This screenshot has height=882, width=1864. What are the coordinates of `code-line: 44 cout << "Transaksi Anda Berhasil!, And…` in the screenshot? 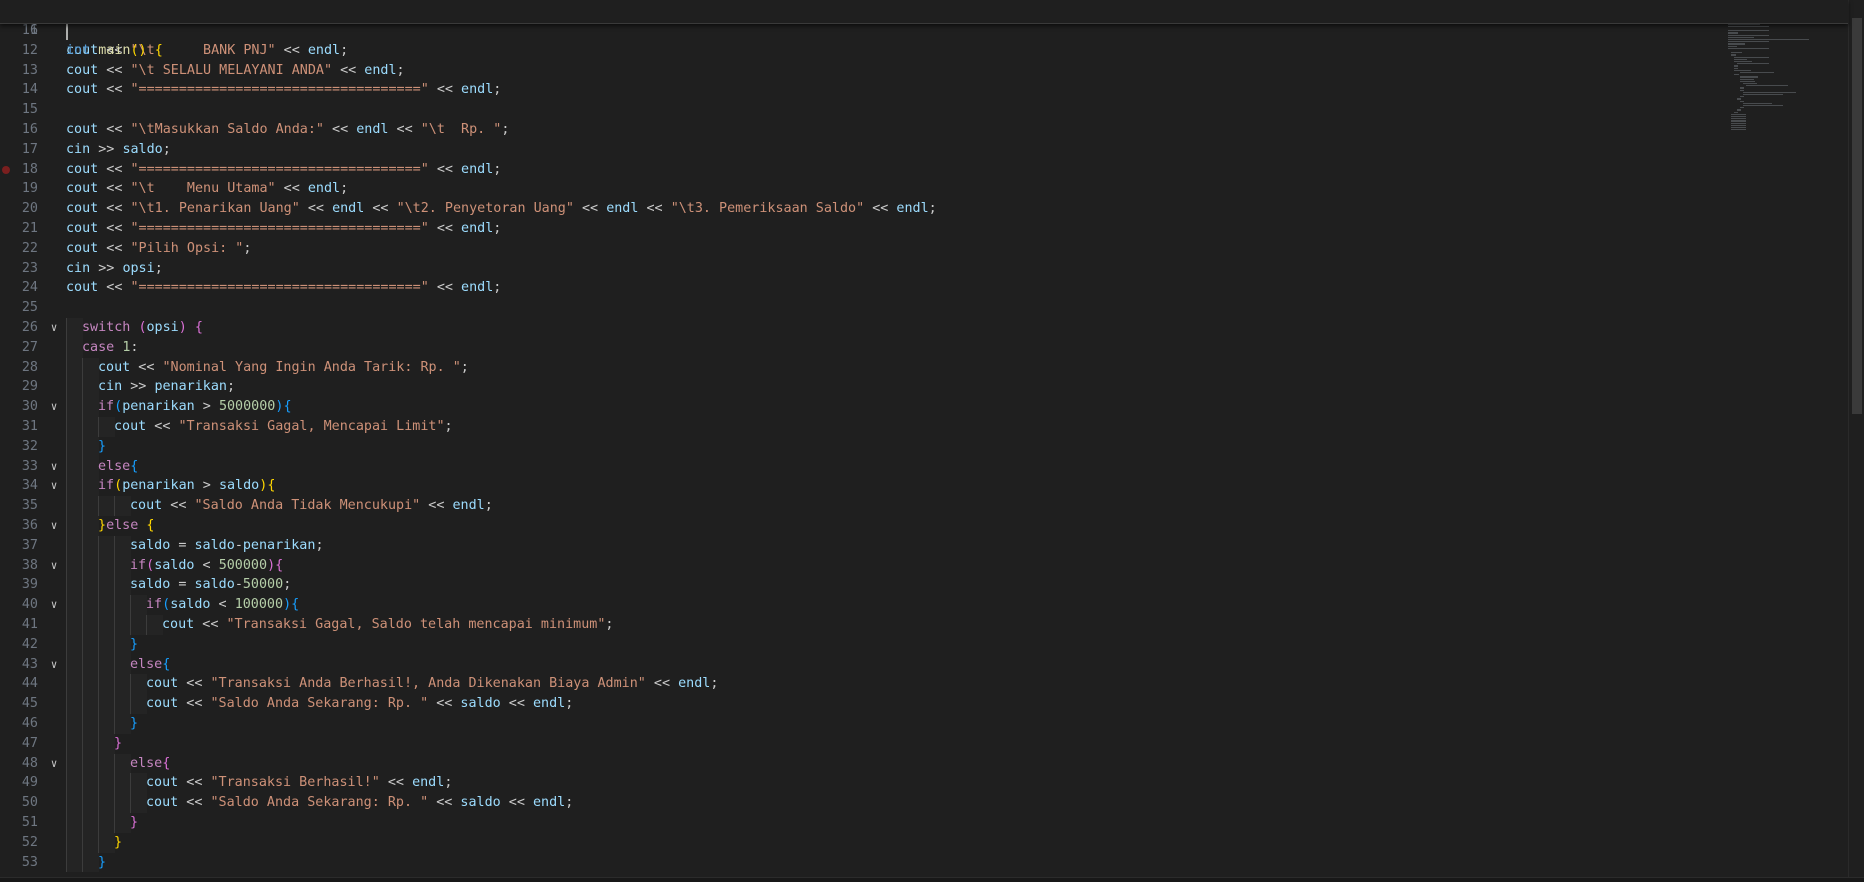 It's located at (862, 684).